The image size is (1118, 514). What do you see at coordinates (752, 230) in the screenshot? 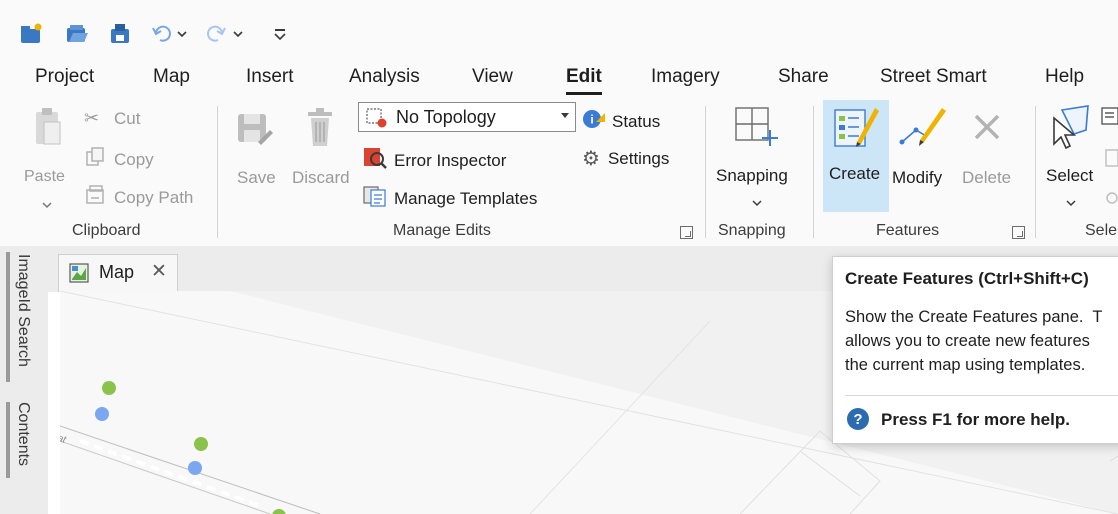
I see `snapping-group-label: Snapping` at bounding box center [752, 230].